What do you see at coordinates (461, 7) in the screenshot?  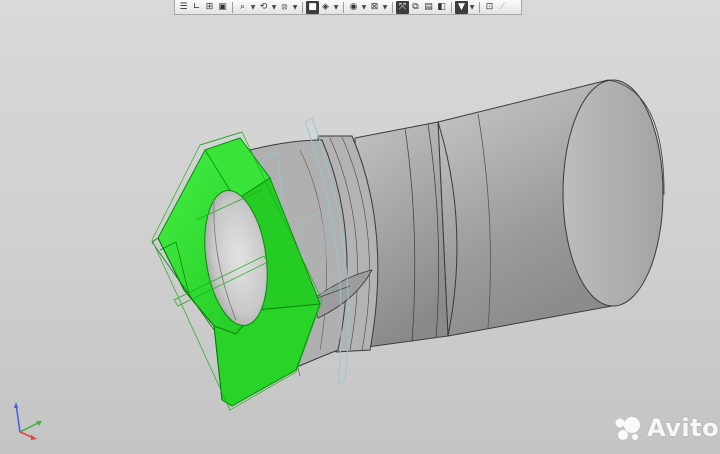 I see `filter-icon: ▼` at bounding box center [461, 7].